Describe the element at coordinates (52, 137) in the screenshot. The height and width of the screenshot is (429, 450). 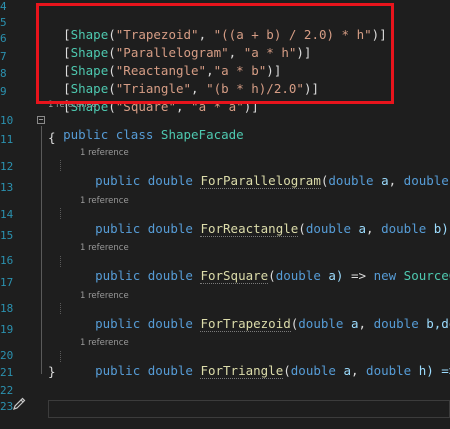
I see `open-brace: {` at that location.